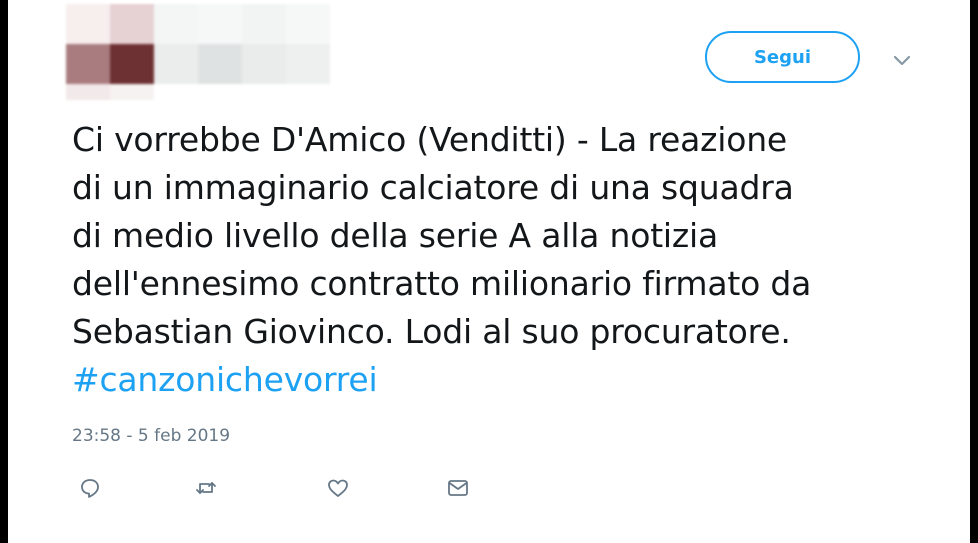 The image size is (978, 543). I want to click on like-icon, so click(338, 490).